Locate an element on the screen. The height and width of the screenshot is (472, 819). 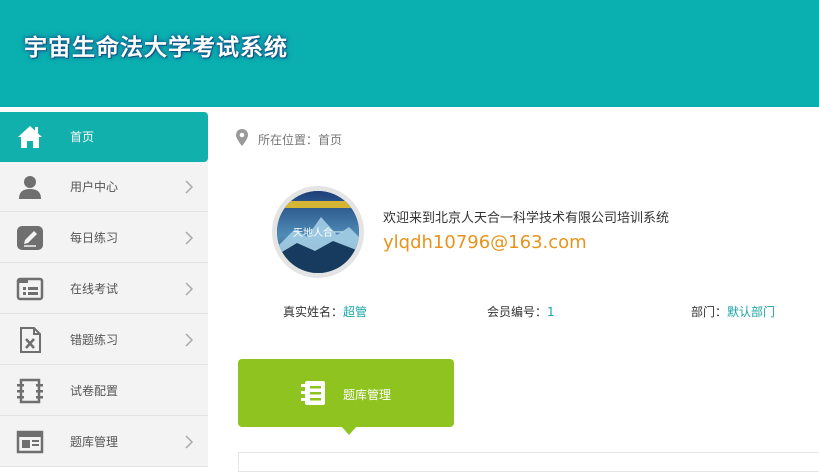
avatar: 天地人合一 is located at coordinates (318, 232).